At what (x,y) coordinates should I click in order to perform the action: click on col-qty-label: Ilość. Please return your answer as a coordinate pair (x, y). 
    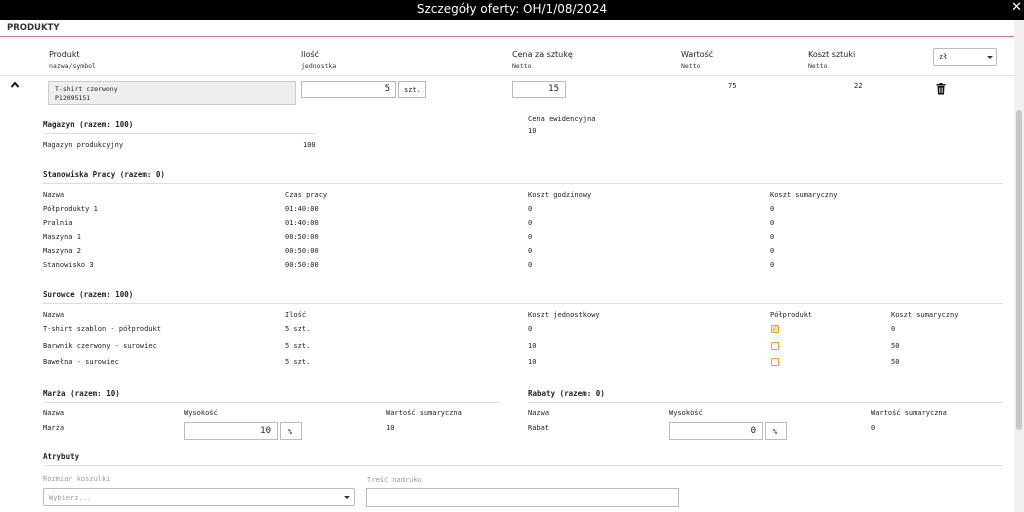
    Looking at the image, I should click on (310, 54).